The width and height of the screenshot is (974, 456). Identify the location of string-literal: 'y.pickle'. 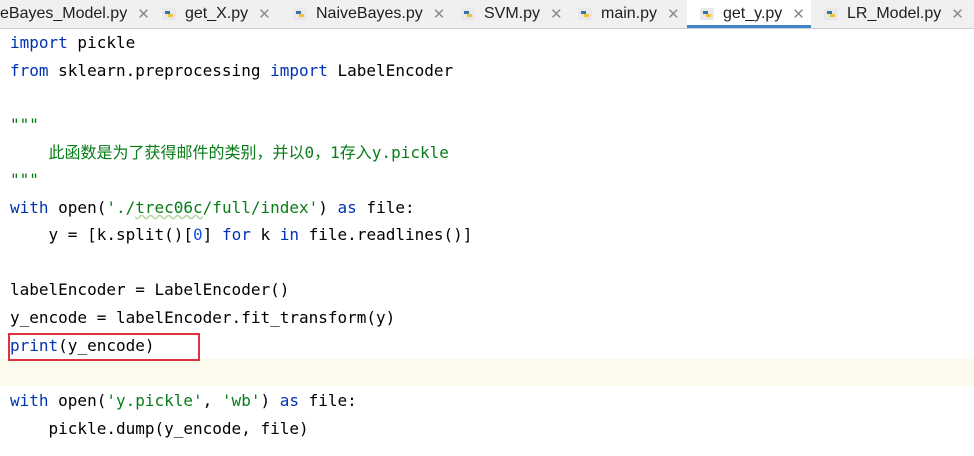
(154, 400).